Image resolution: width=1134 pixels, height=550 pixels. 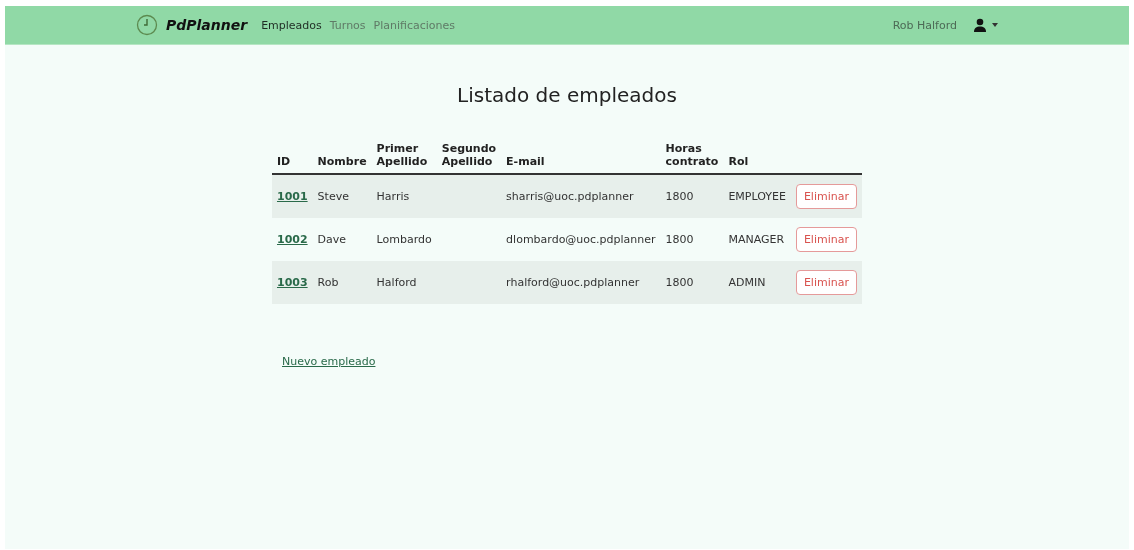 What do you see at coordinates (147, 25) in the screenshot?
I see `clock-icon` at bounding box center [147, 25].